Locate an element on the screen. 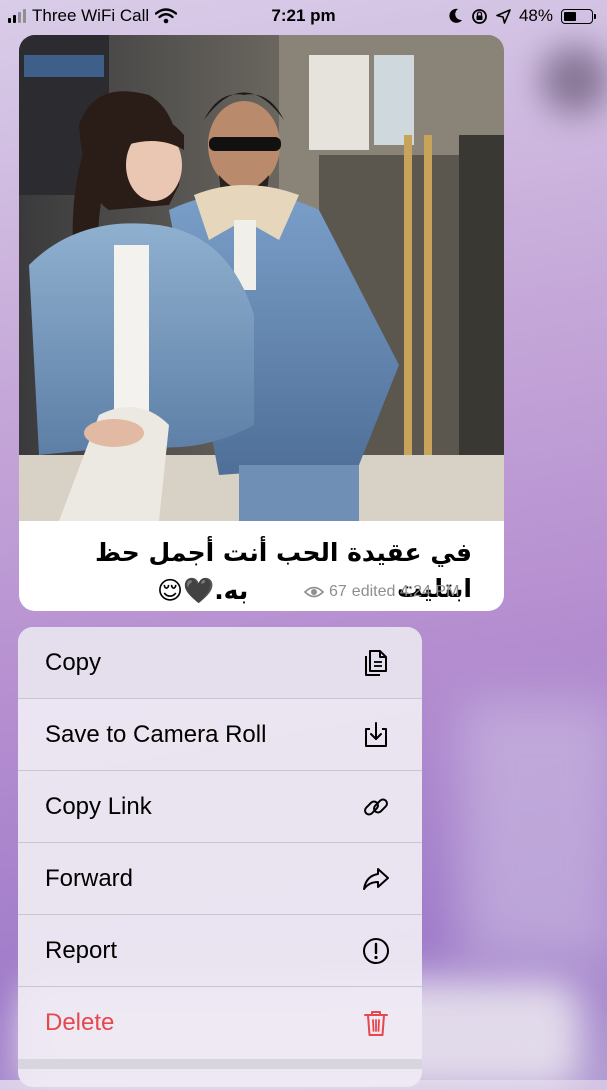 The image size is (607, 1090). menu-item-label: Copy is located at coordinates (73, 662).